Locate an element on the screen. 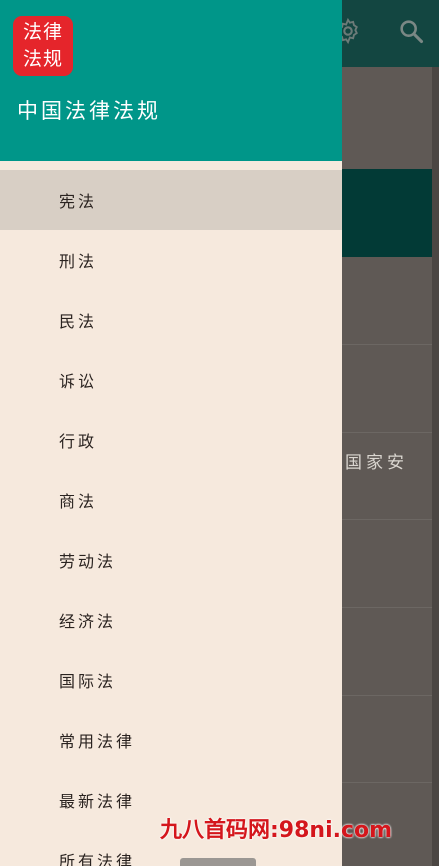 This screenshot has height=866, width=439. drawer-header: 法律 法规 中国法律法规 is located at coordinates (171, 80).